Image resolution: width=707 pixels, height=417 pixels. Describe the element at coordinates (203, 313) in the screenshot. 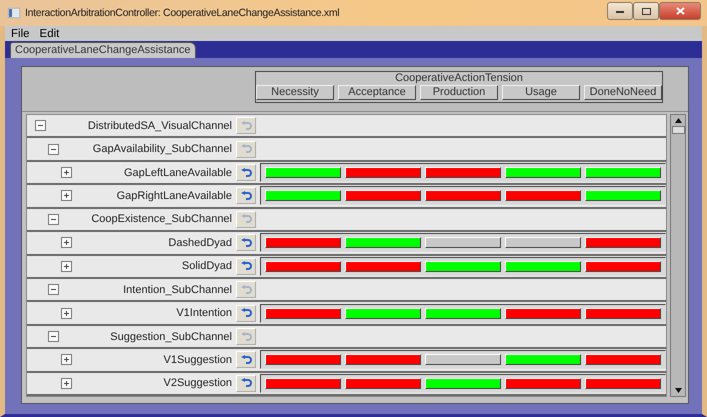

I see `tree-row-label: V1Intention` at that location.